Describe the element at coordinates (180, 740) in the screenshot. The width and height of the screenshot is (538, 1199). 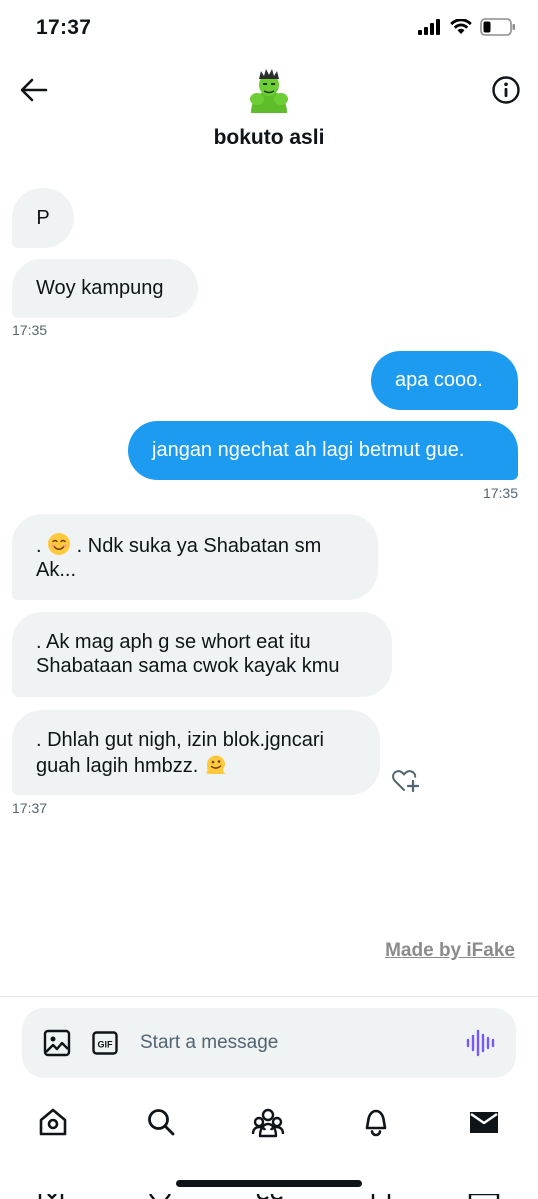
I see `message-text: . Dhlah gut nigh, izin blok.jgncari` at that location.